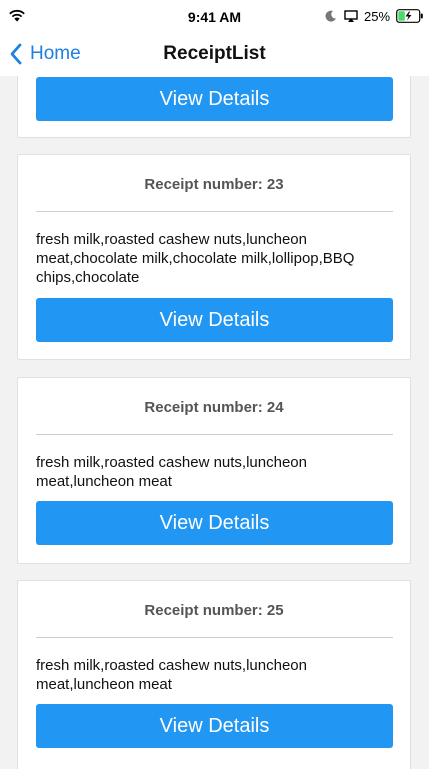 This screenshot has width=429, height=769. I want to click on status-bar: 9:41 AM 25%, so click(214, 16).